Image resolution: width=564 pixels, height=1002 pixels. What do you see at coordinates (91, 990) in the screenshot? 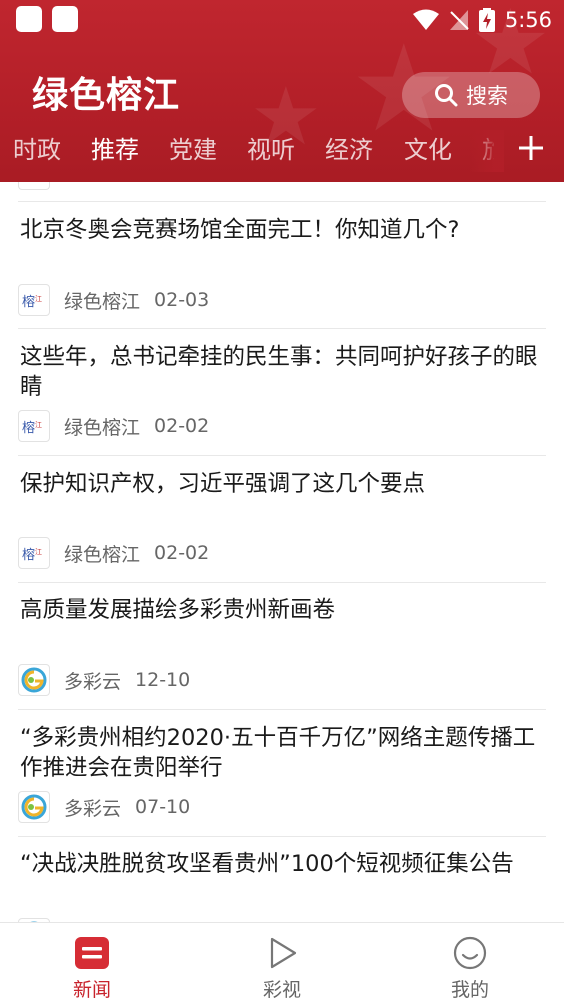
I see `nav-news-label: 新闻` at bounding box center [91, 990].